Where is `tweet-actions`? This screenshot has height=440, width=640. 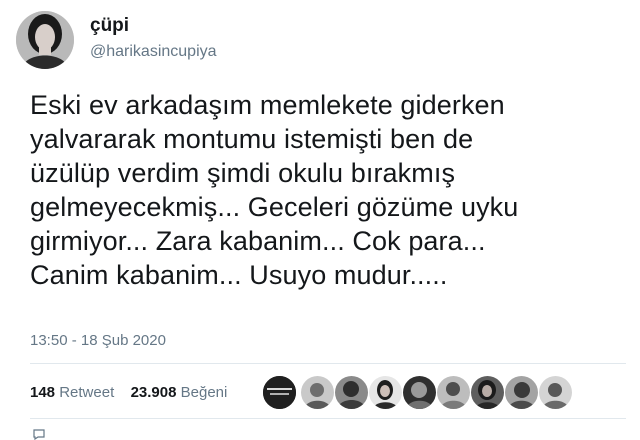
tweet-actions is located at coordinates (328, 434).